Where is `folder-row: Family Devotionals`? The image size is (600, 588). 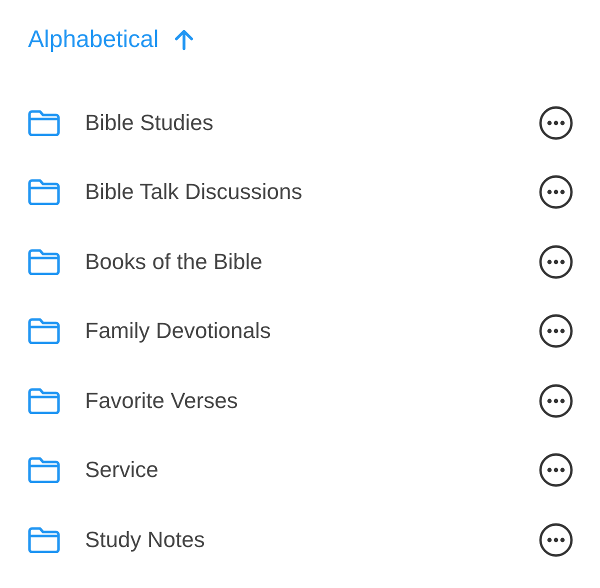
folder-row: Family Devotionals is located at coordinates (300, 331).